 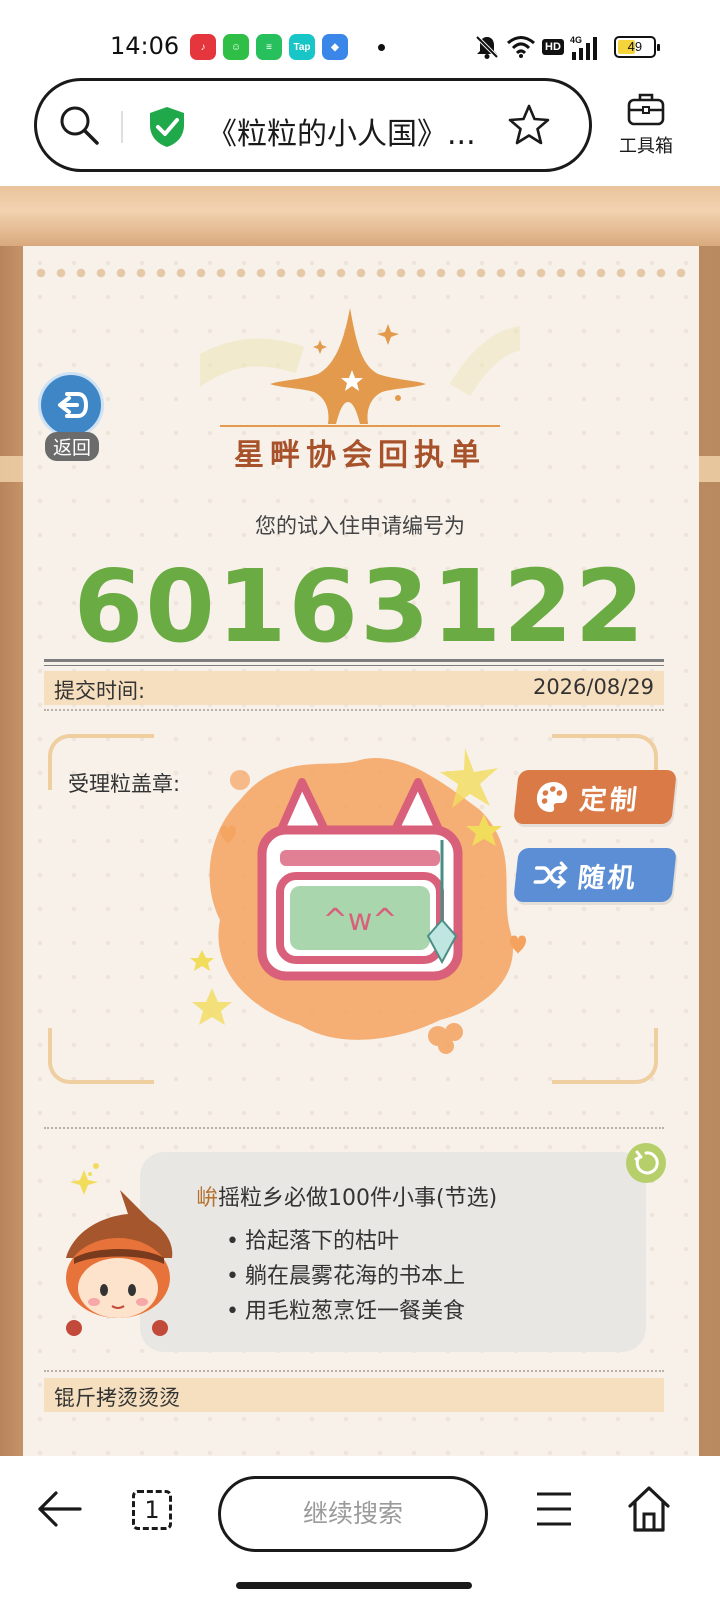 I want to click on custom-stamp-label: 定制, so click(x=610, y=797).